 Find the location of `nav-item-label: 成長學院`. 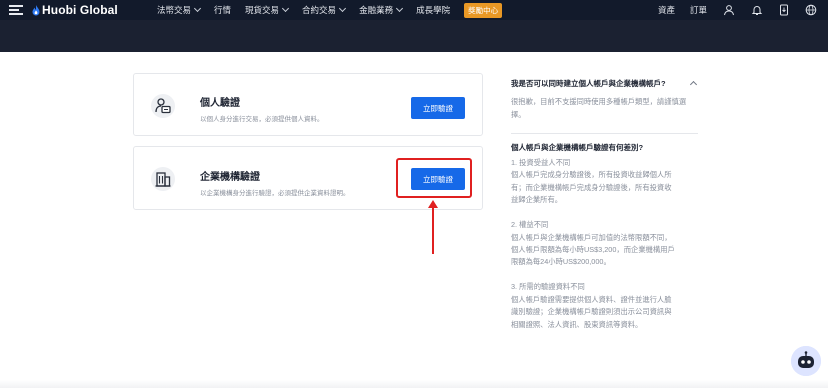

nav-item-label: 成長學院 is located at coordinates (433, 10).